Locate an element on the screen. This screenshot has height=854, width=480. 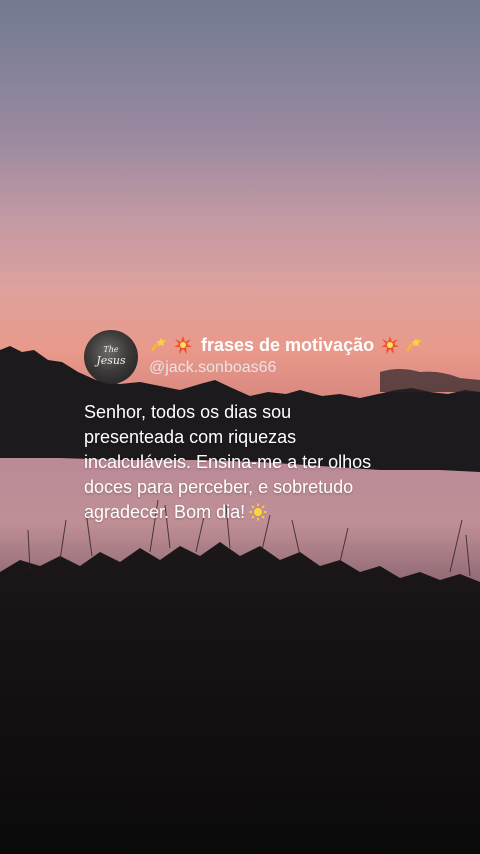
avatar: The Jesus is located at coordinates (111, 357).